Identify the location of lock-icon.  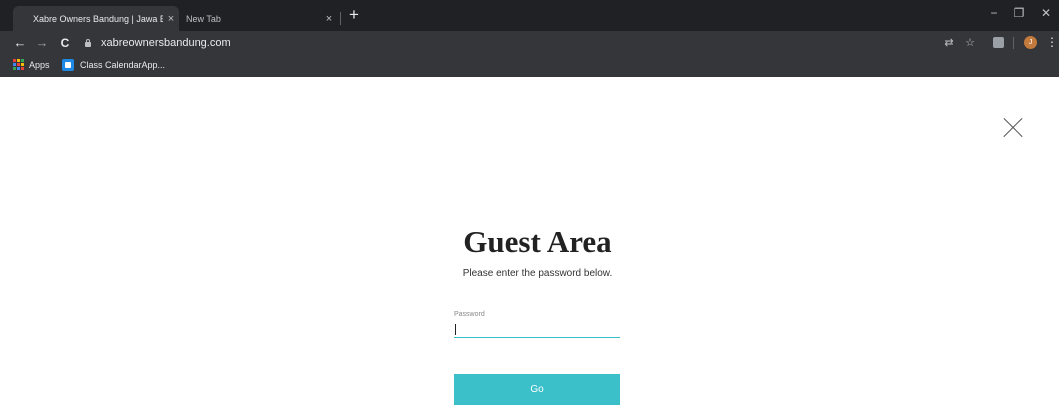
(88, 43).